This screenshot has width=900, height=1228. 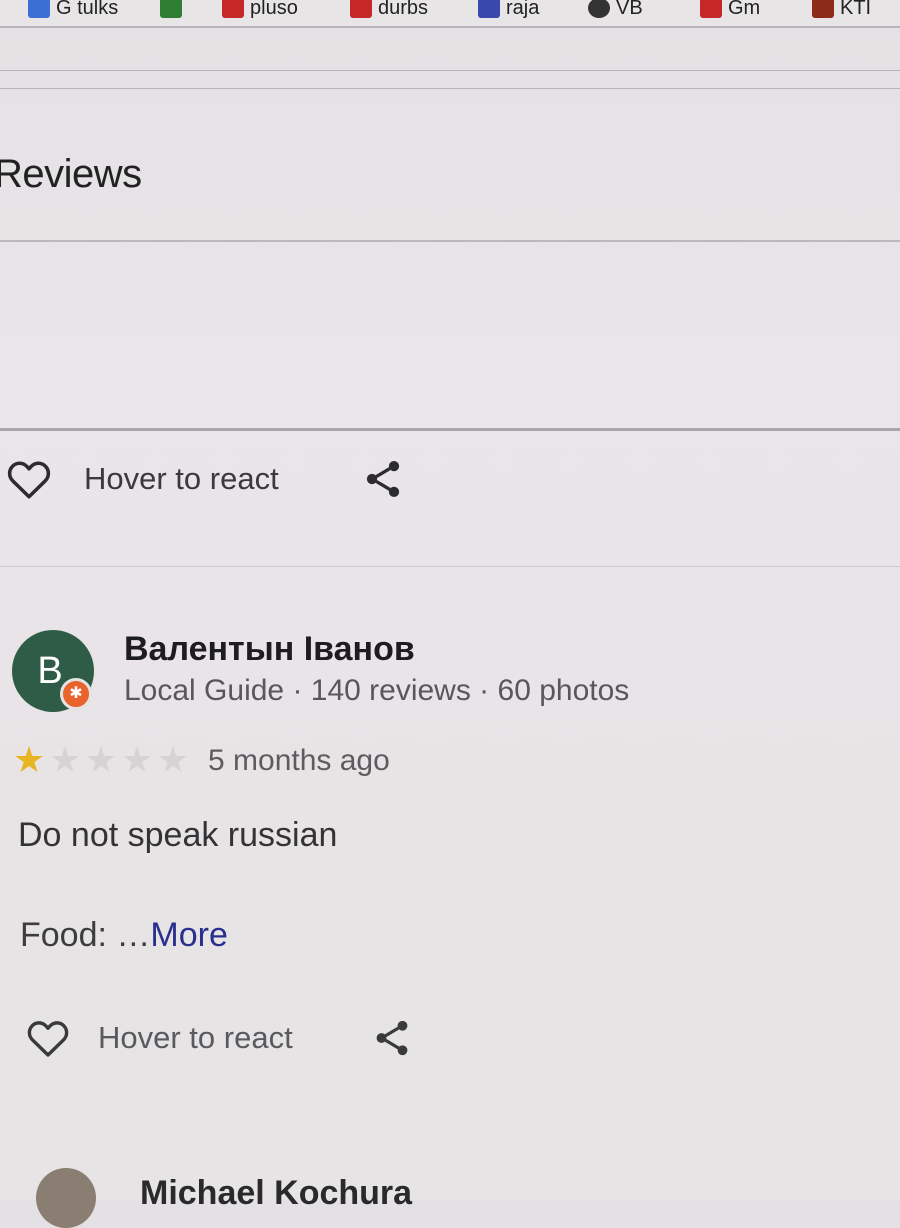 I want to click on page-title: Reviews, so click(x=71, y=174).